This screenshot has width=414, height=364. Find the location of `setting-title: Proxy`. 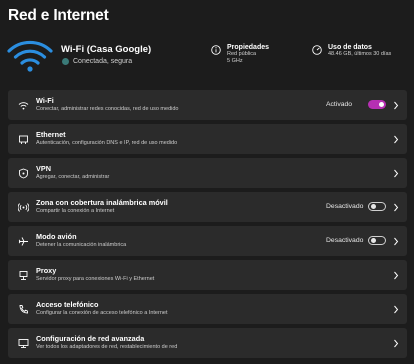

setting-title: Proxy is located at coordinates (46, 270).